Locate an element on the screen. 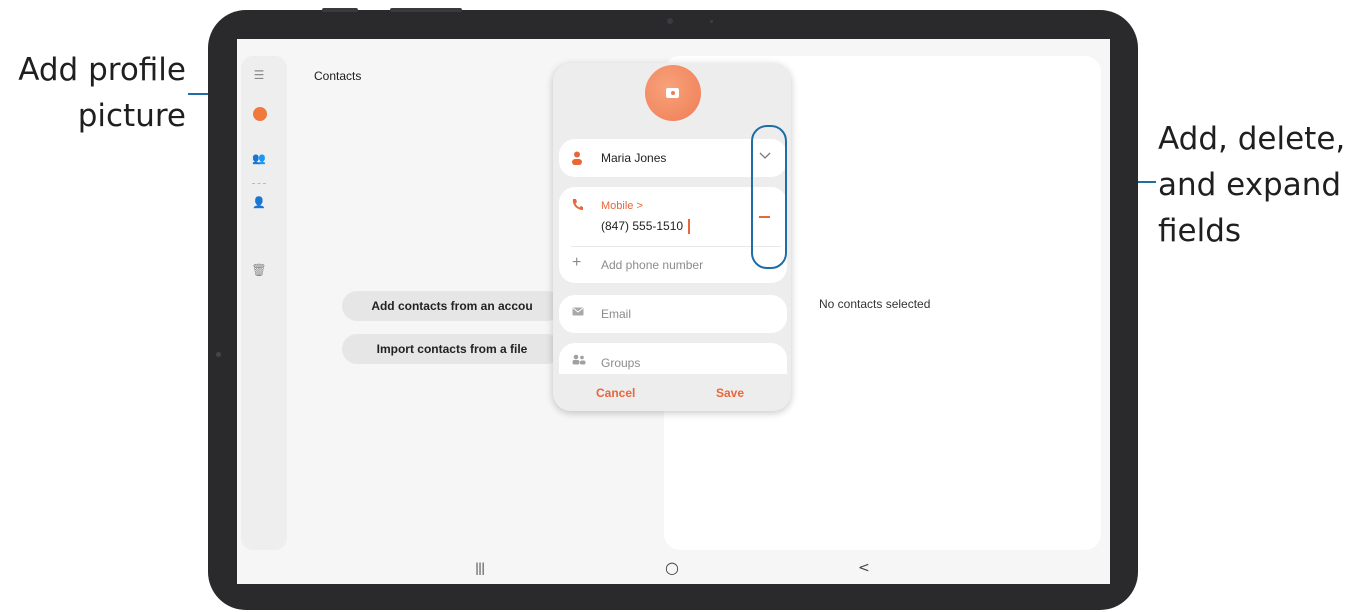 This screenshot has width=1361, height=612. volume-button is located at coordinates (340, 10).